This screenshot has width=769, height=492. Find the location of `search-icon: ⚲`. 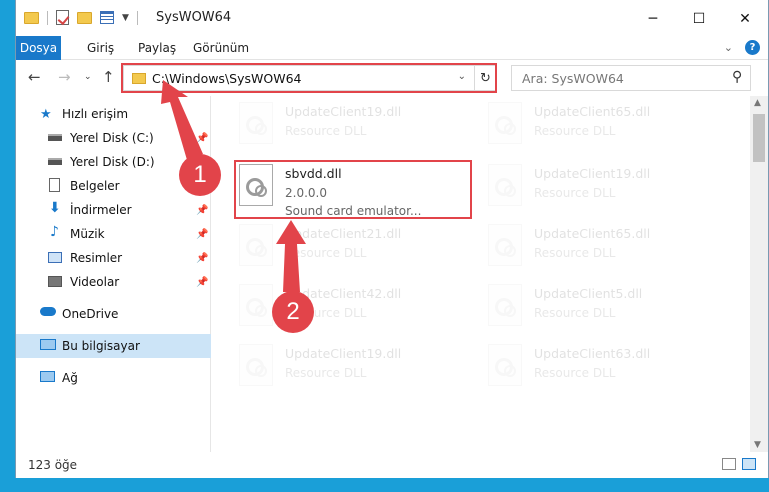

search-icon: ⚲ is located at coordinates (737, 77).